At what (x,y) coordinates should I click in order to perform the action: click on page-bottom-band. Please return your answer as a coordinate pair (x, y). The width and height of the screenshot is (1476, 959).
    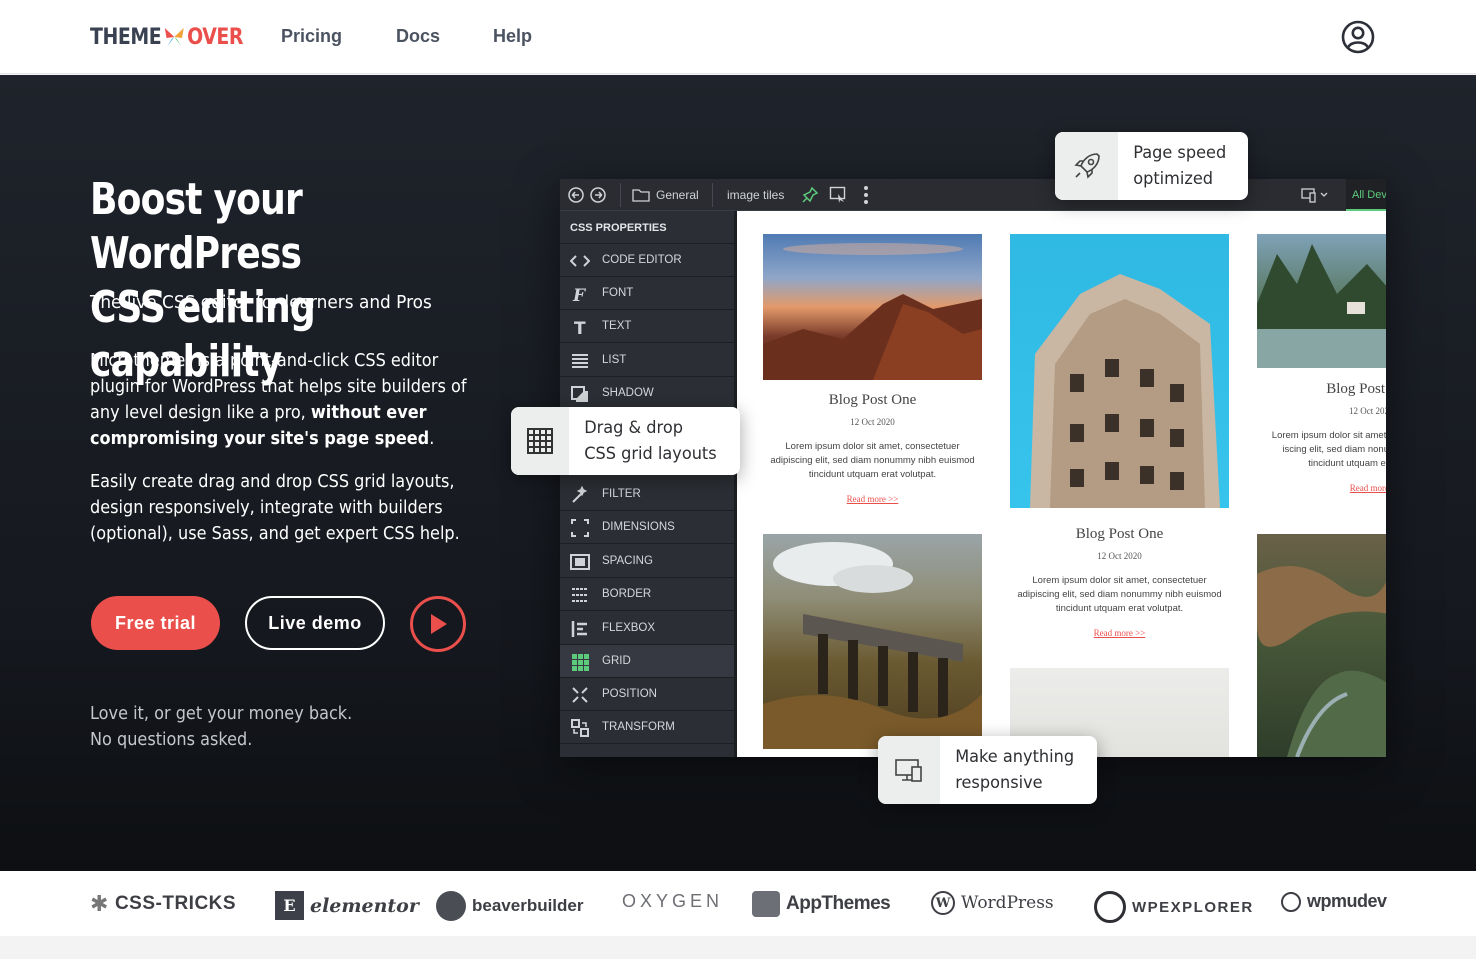
    Looking at the image, I should click on (738, 947).